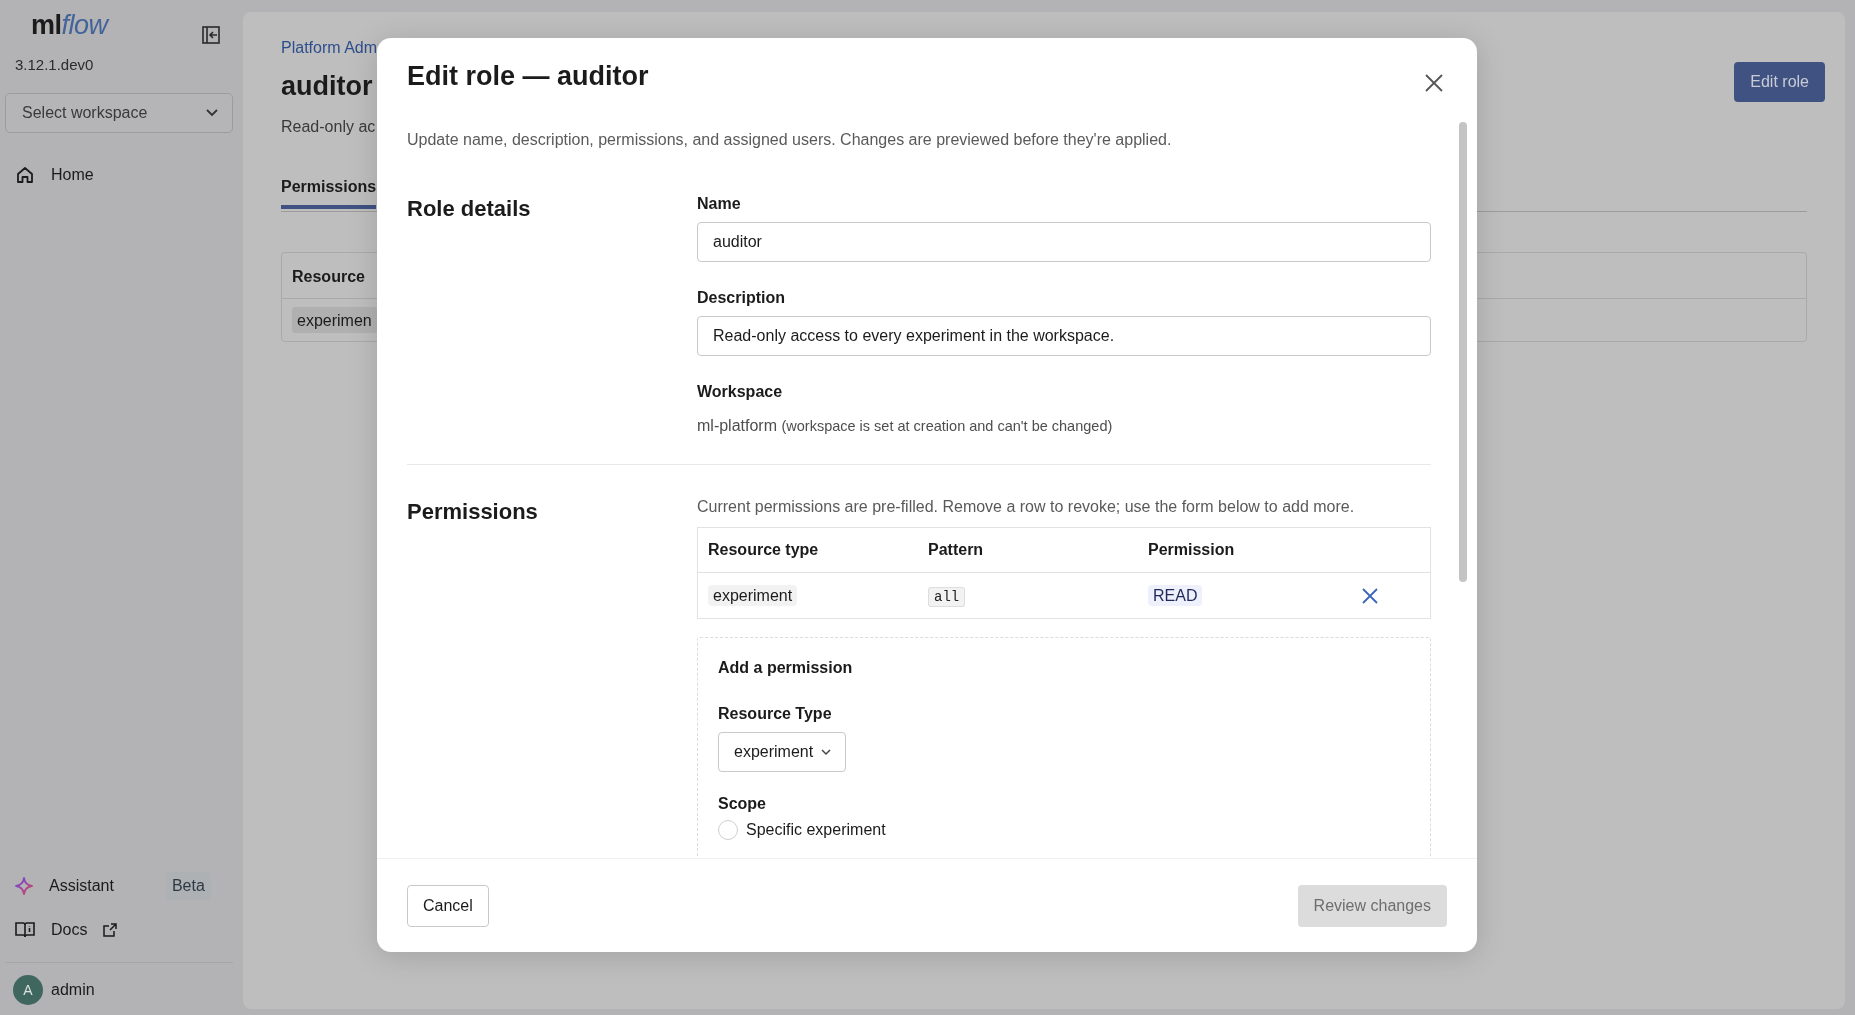  Describe the element at coordinates (1779, 82) in the screenshot. I see `edit-role-button: Edit role` at that location.